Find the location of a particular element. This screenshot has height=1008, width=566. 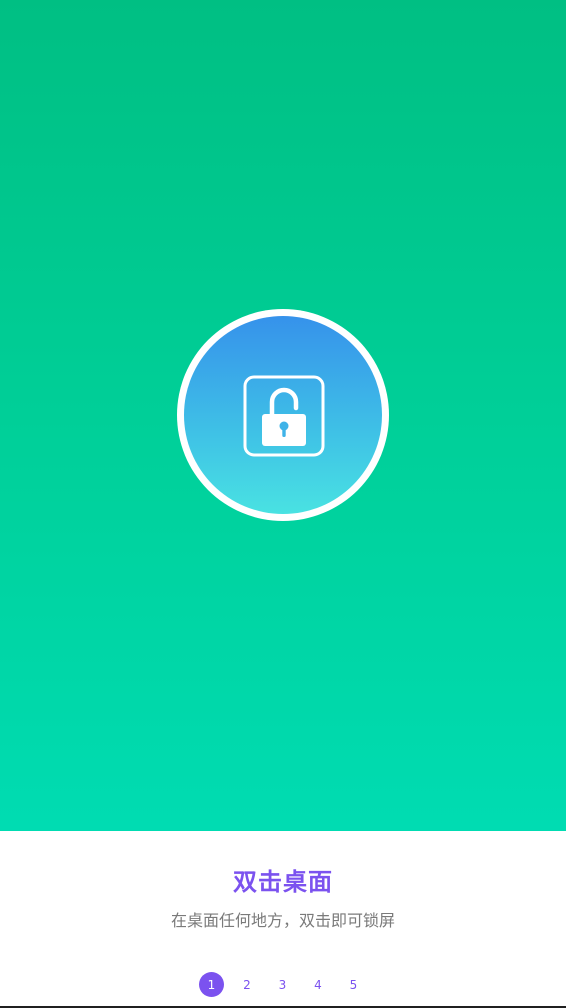

intro-subtitle: 在桌面任何地方，双击即可锁屏 is located at coordinates (282, 920).